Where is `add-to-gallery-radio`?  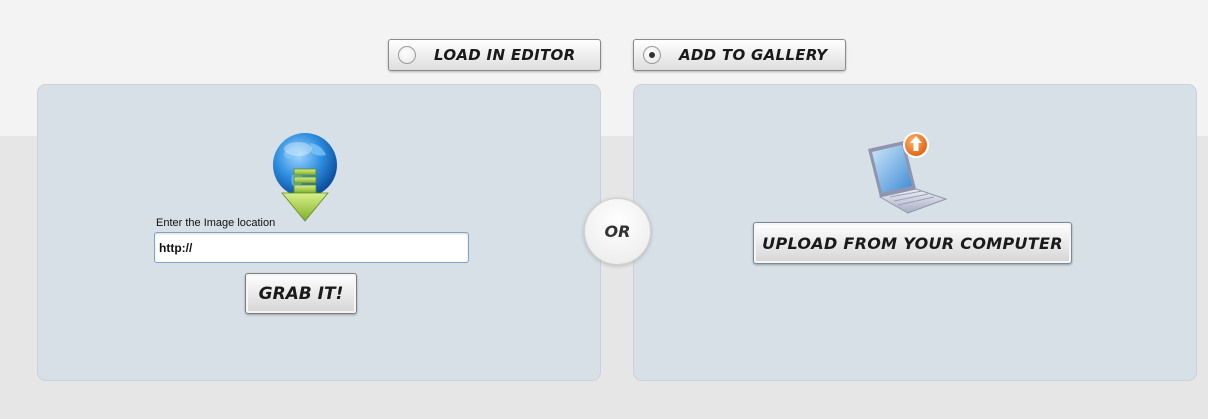 add-to-gallery-radio is located at coordinates (652, 55).